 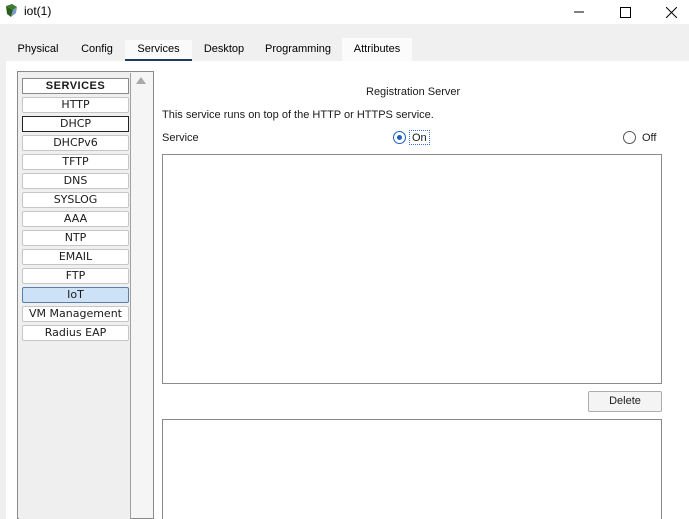 What do you see at coordinates (75, 276) in the screenshot?
I see `sidebar-item-ftp: FTP` at bounding box center [75, 276].